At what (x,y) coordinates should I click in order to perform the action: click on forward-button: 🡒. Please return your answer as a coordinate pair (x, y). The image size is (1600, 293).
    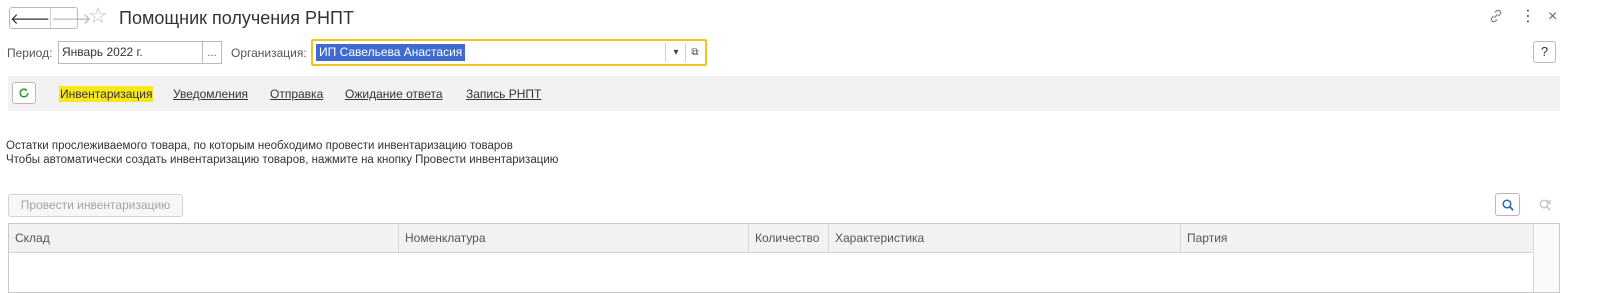
    Looking at the image, I should click on (71, 18).